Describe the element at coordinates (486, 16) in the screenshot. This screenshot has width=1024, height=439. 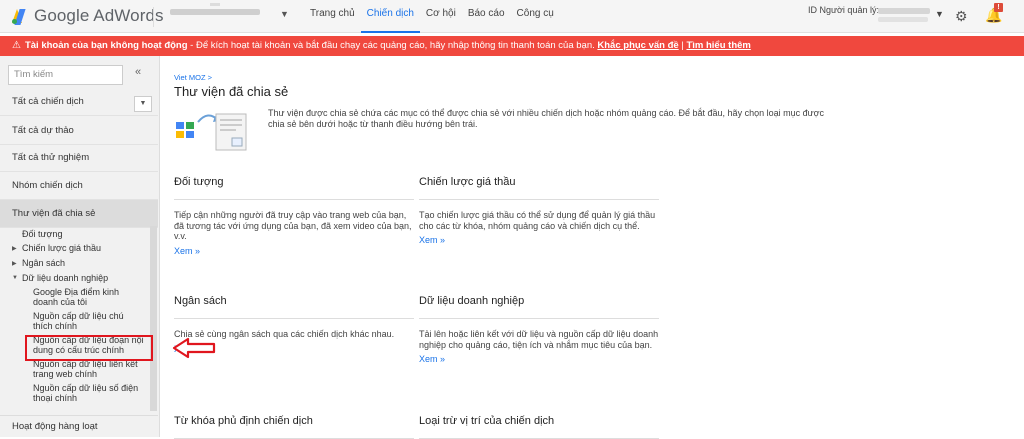
I see `nav-reports: Báo cáo` at that location.